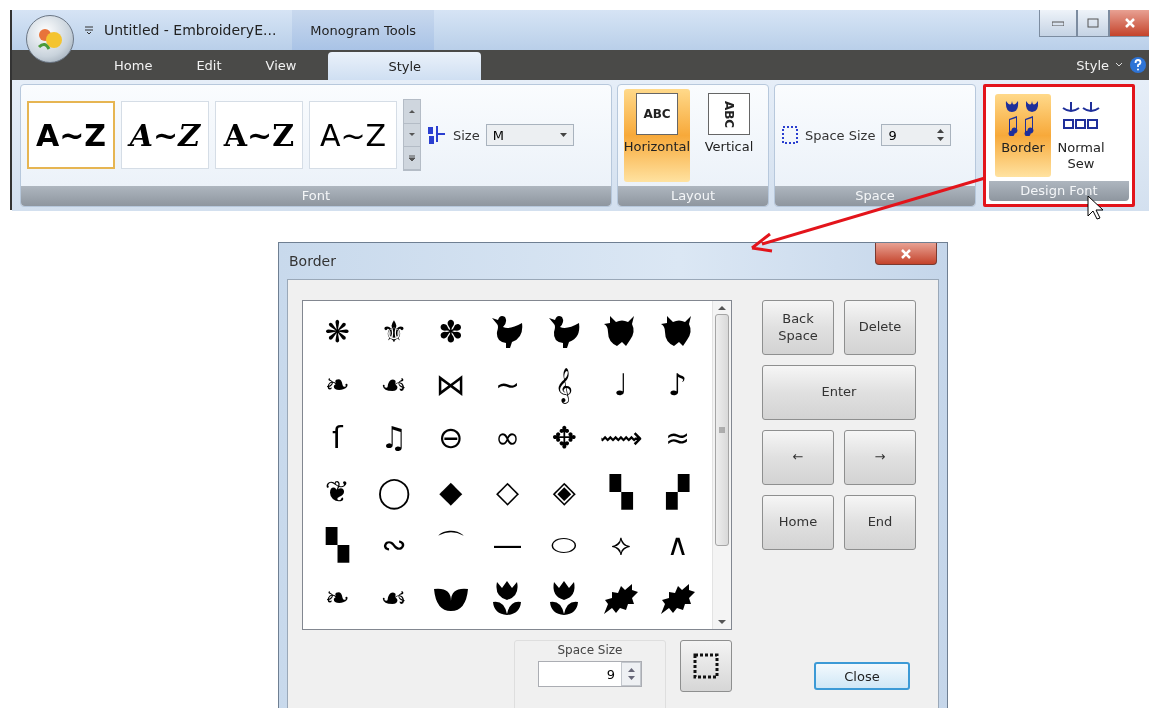 The height and width of the screenshot is (708, 1149). Describe the element at coordinates (657, 135) in the screenshot. I see `layout-option: ABC Horizontal` at that location.